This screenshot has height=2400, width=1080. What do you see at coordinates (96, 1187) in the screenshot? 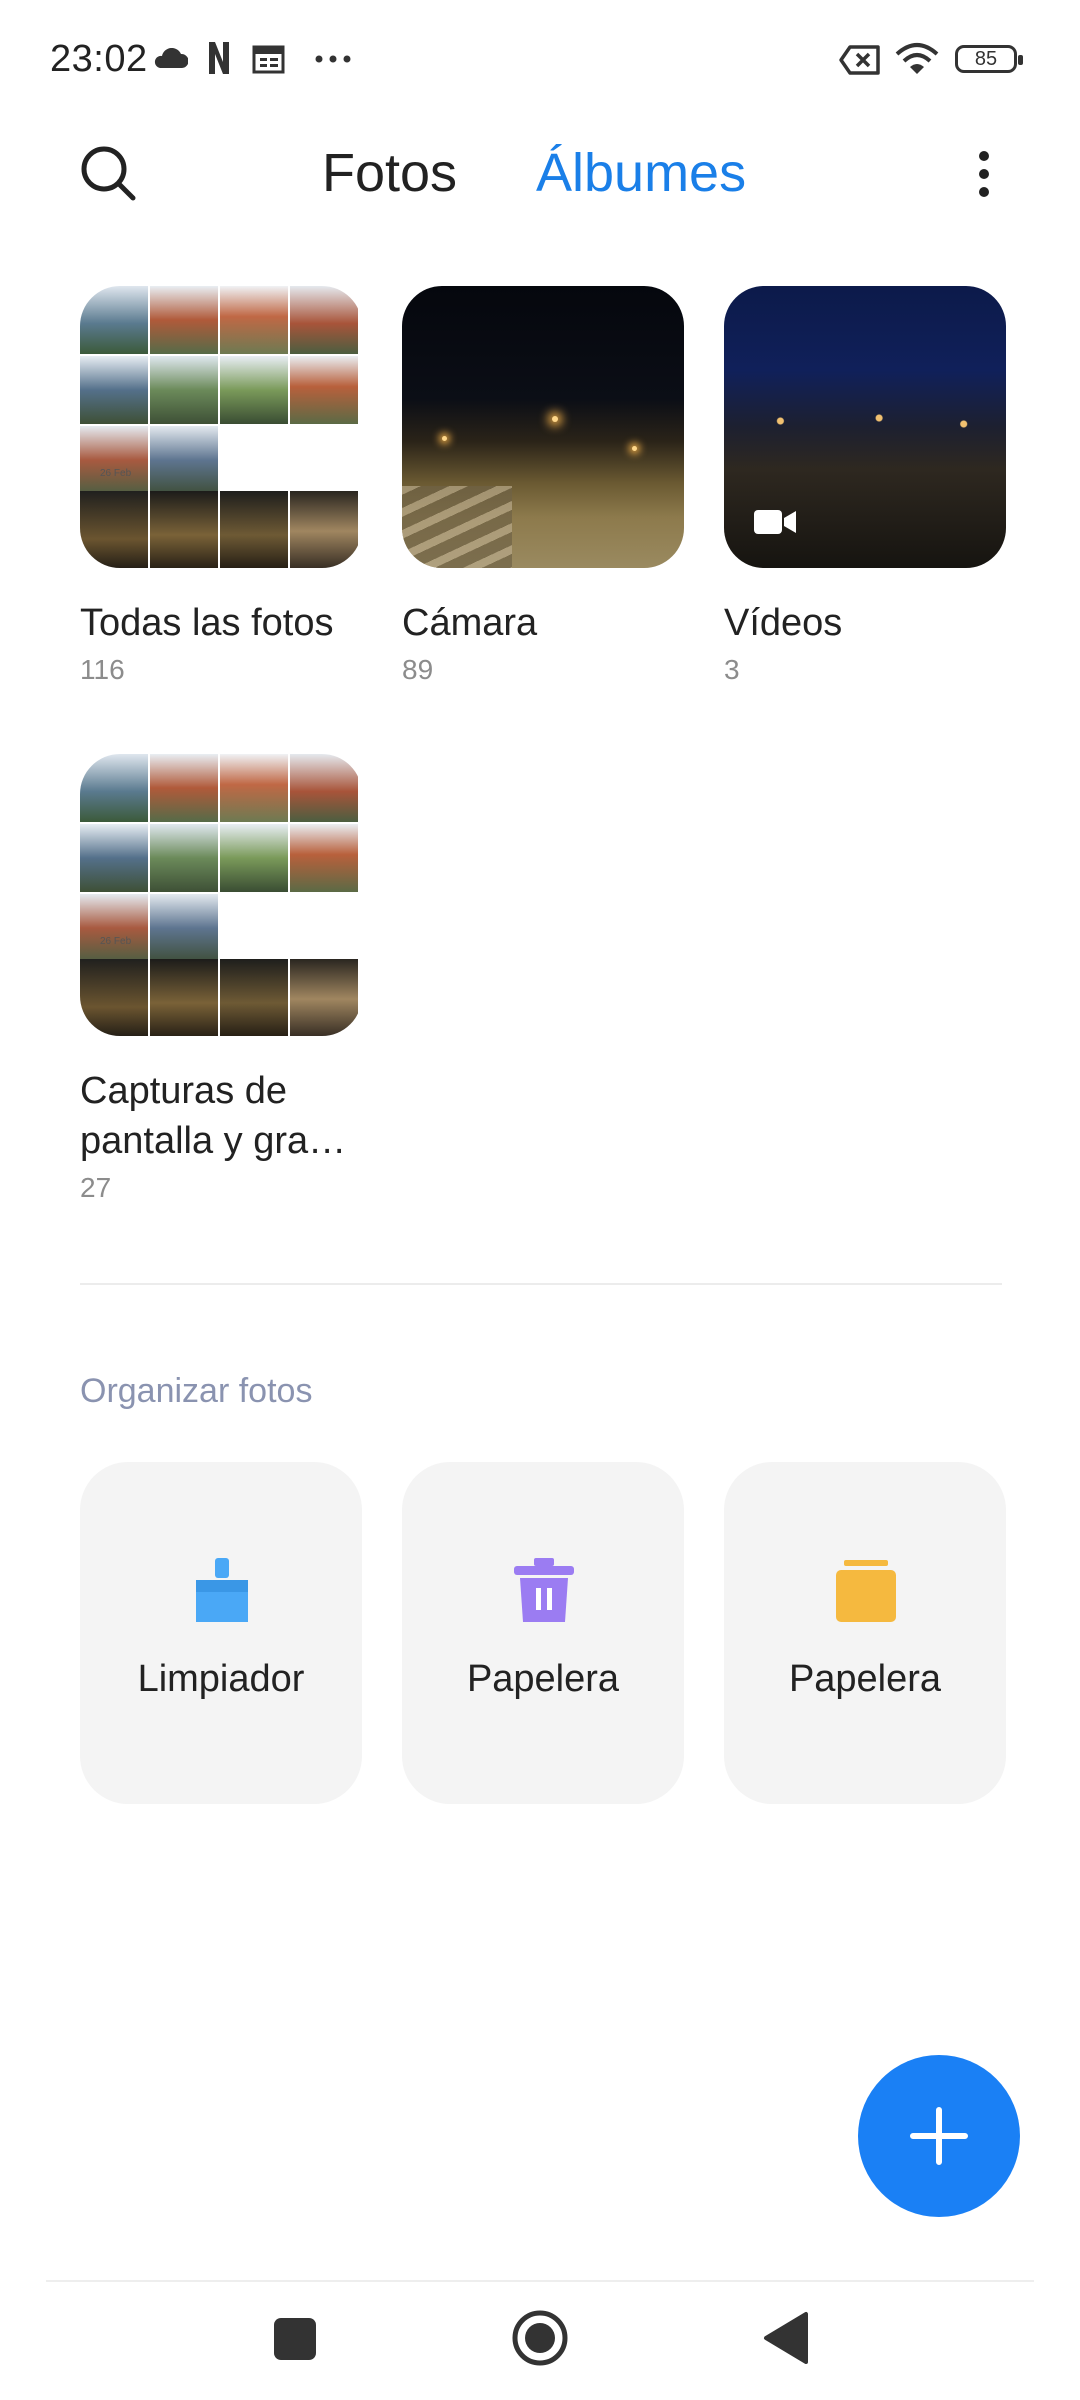
I see `album-count: 27` at bounding box center [96, 1187].